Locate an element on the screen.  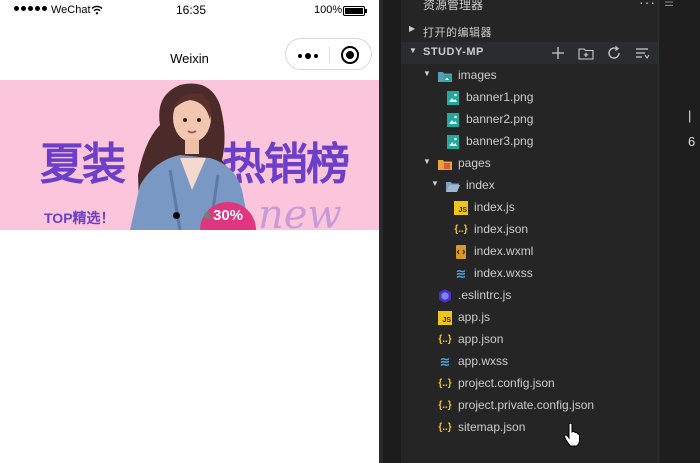
project-section: ▼ STUDY-MP is located at coordinates (529, 53).